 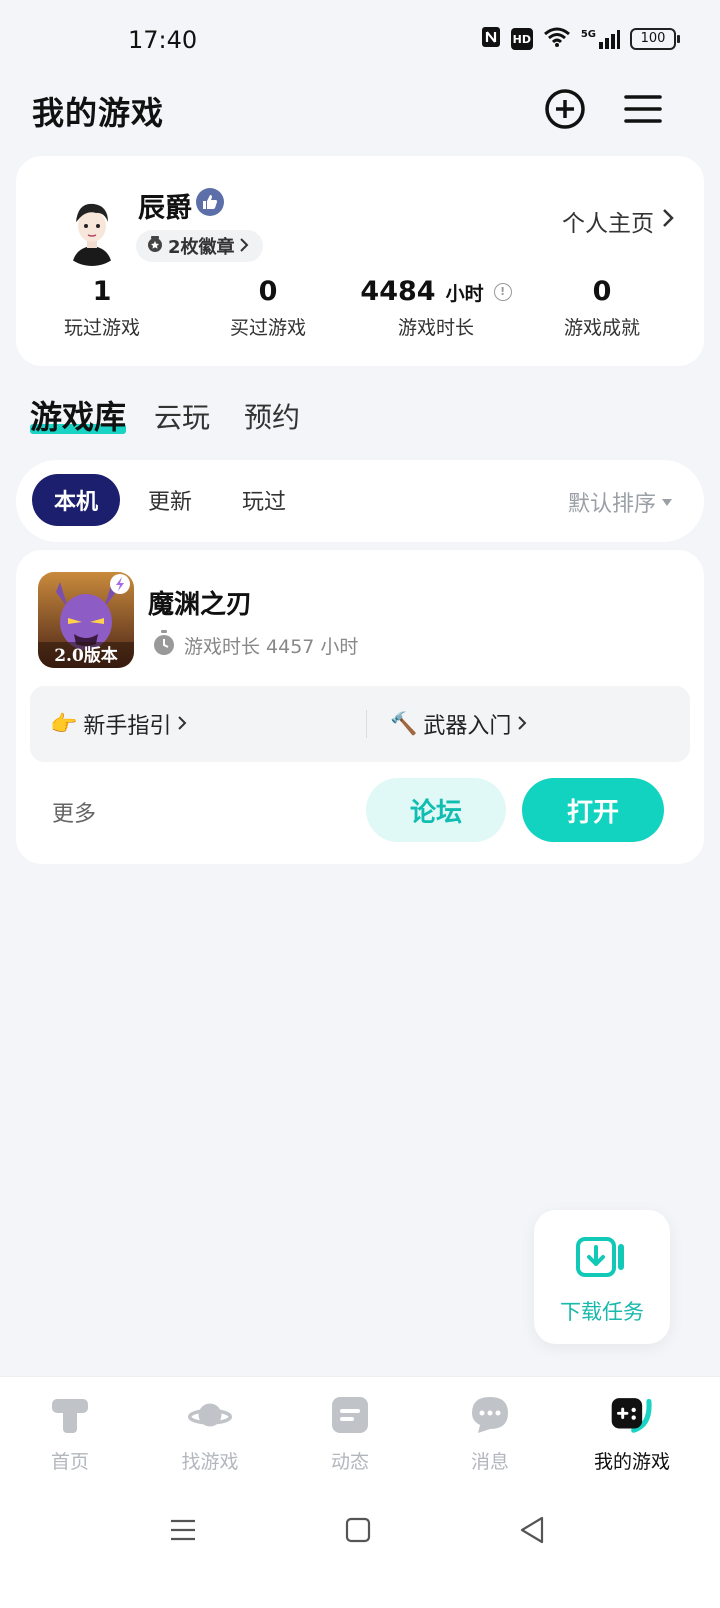 I want to click on tab-reservations: 预约, so click(x=272, y=416).